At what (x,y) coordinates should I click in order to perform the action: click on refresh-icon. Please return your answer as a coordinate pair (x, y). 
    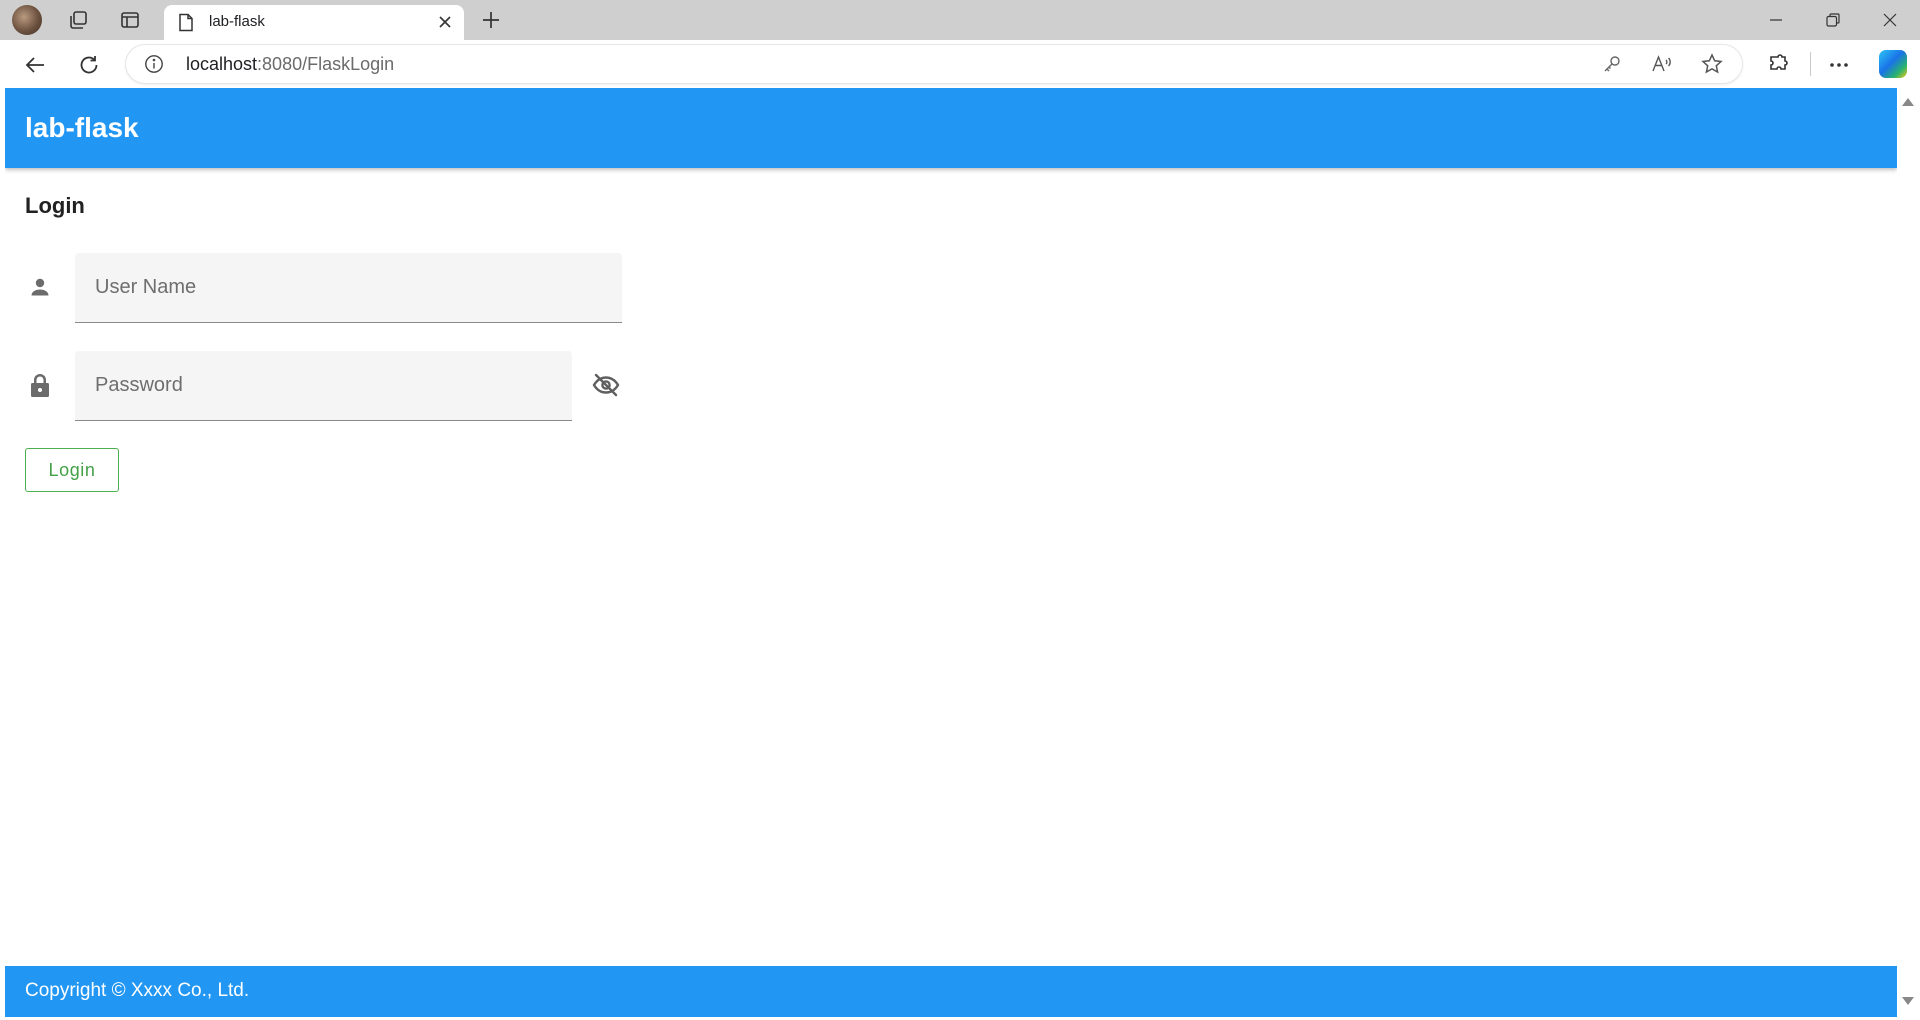
    Looking at the image, I should click on (89, 65).